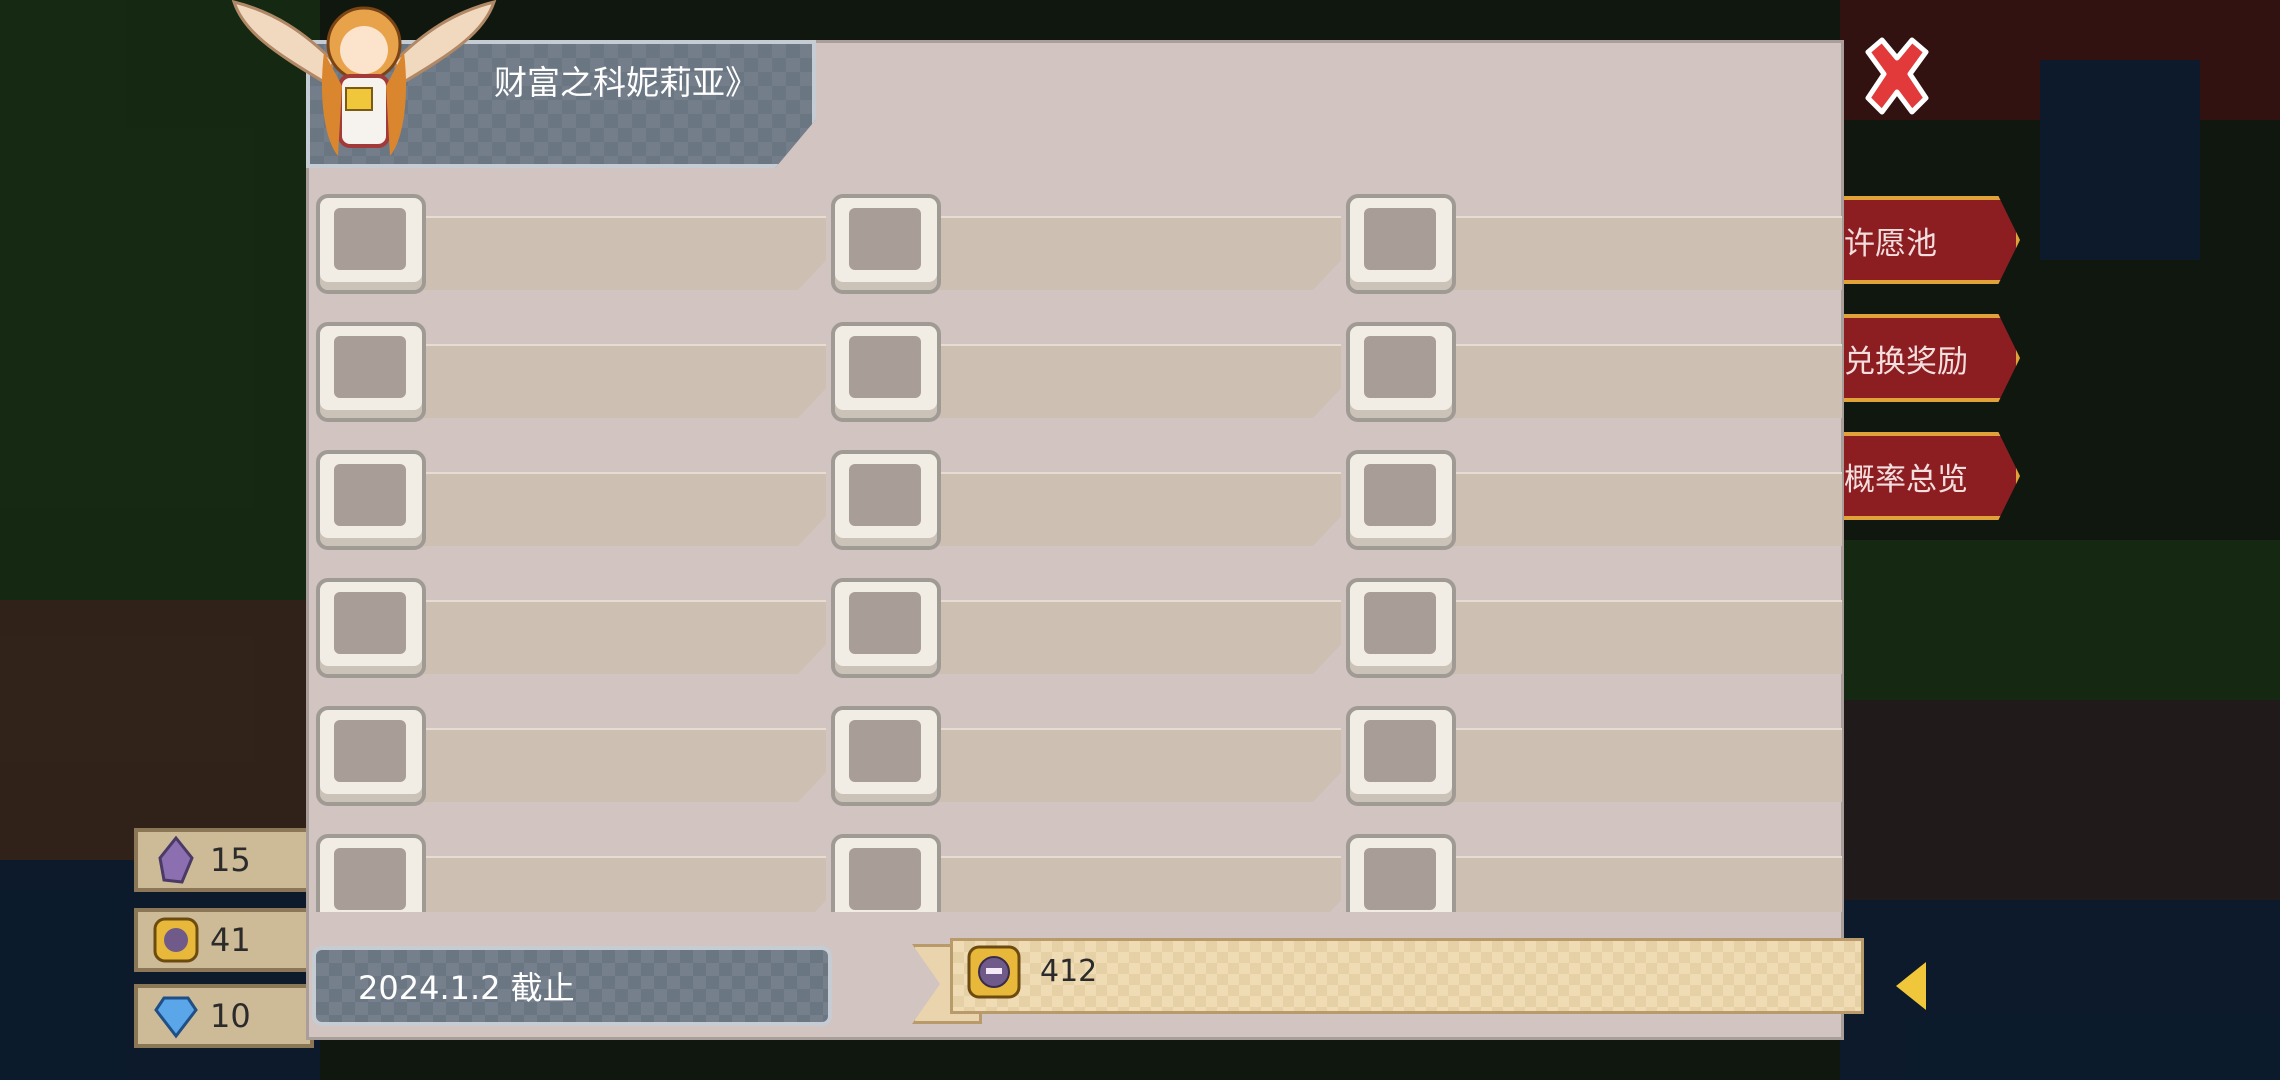 This screenshot has width=2280, height=1080. I want to click on crystal-icon, so click(176, 860).